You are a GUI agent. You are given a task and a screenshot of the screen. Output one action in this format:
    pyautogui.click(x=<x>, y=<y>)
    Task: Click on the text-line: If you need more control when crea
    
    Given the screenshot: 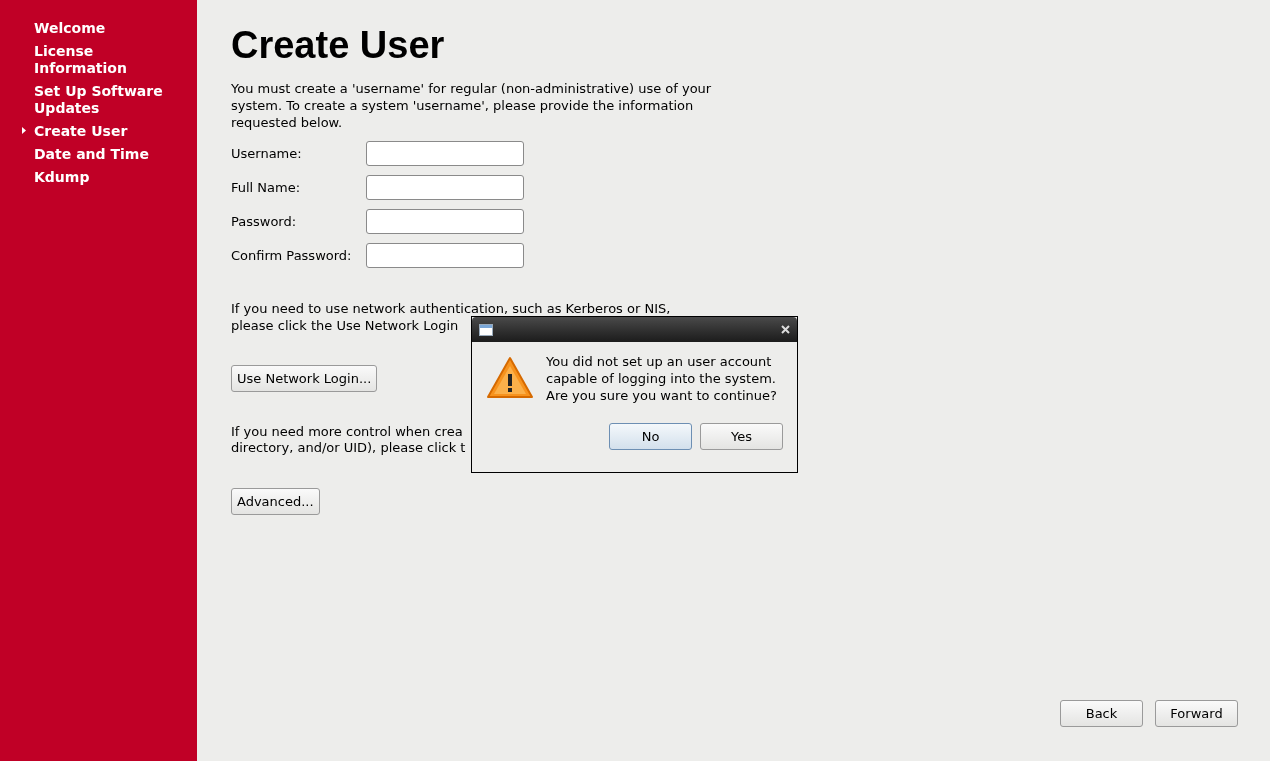 What is the action you would take?
    pyautogui.click(x=347, y=432)
    